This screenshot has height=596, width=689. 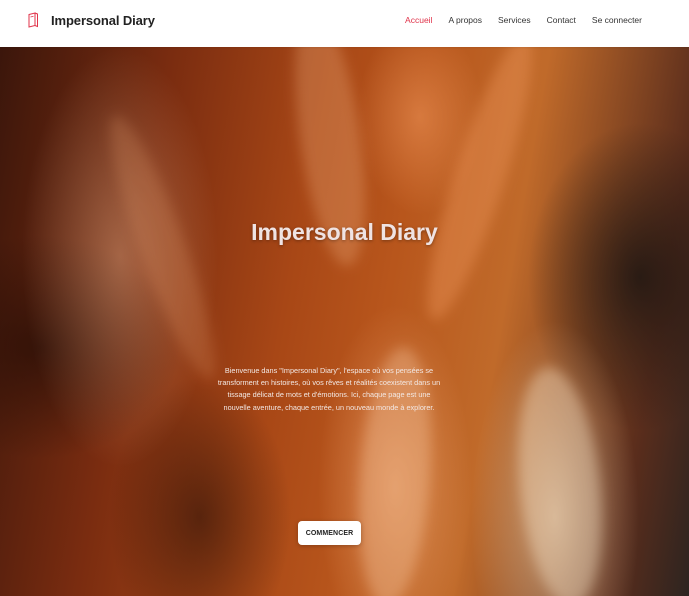 What do you see at coordinates (418, 20) in the screenshot?
I see `nav-link-accueil: Accueil` at bounding box center [418, 20].